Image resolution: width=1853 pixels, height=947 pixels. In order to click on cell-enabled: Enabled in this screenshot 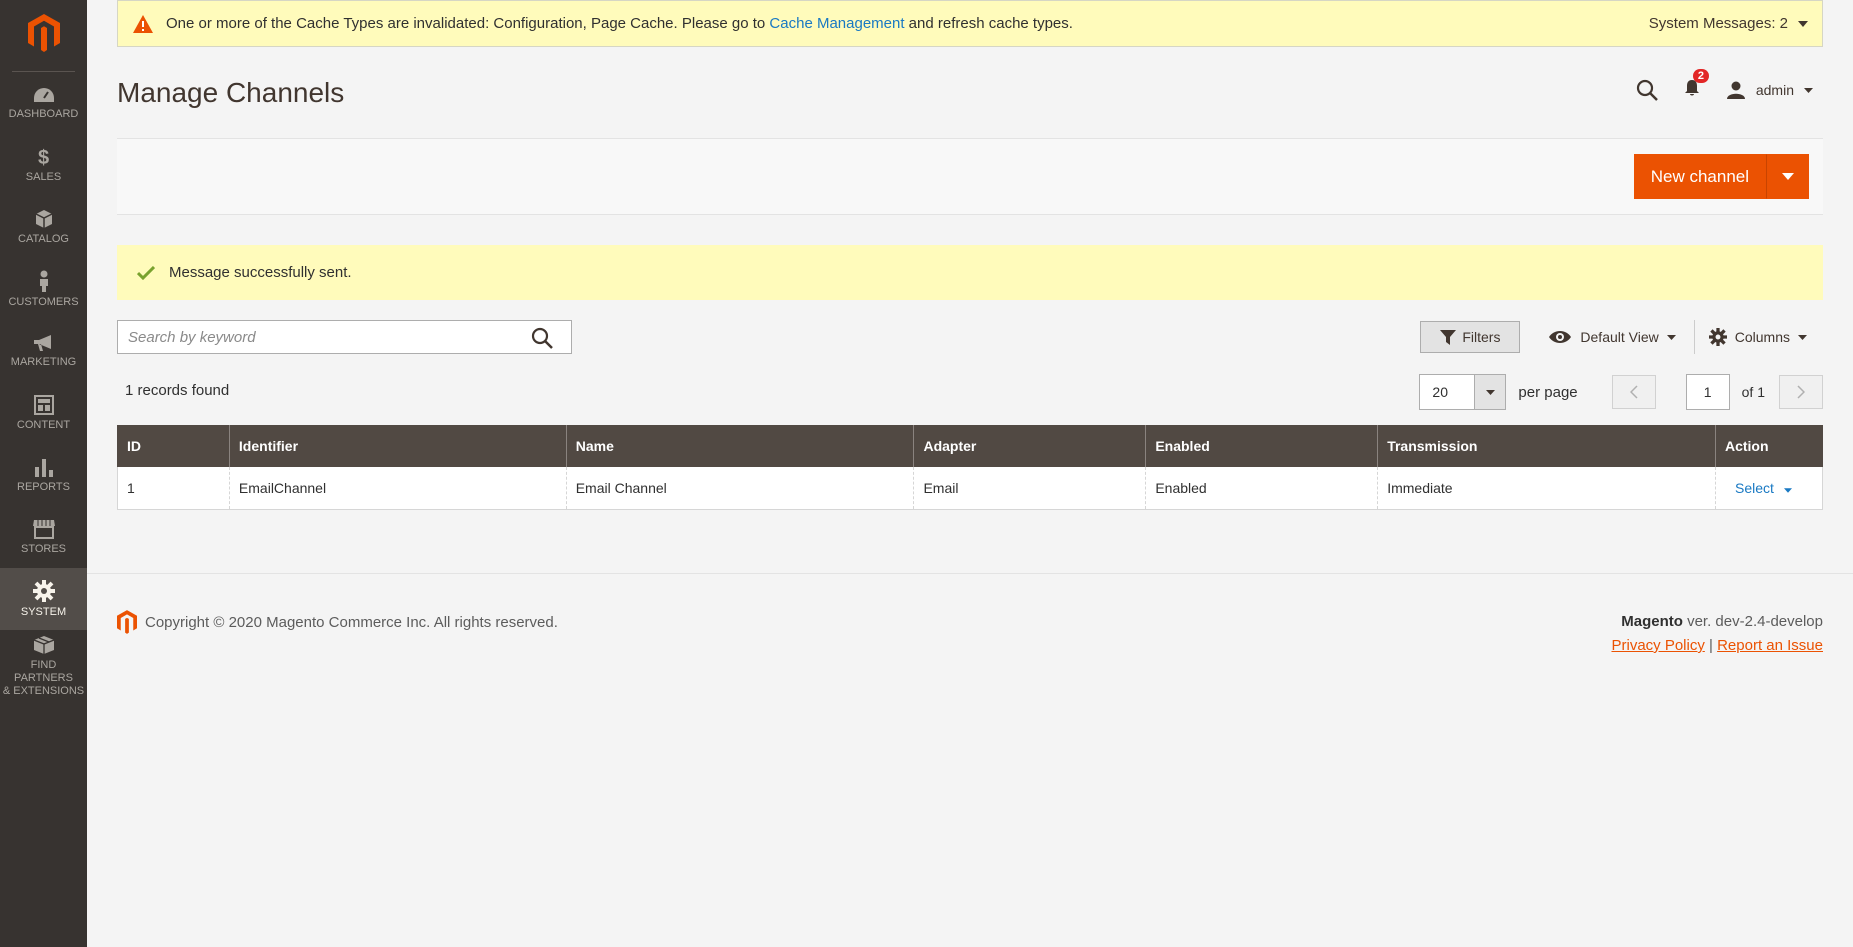, I will do `click(1261, 488)`.